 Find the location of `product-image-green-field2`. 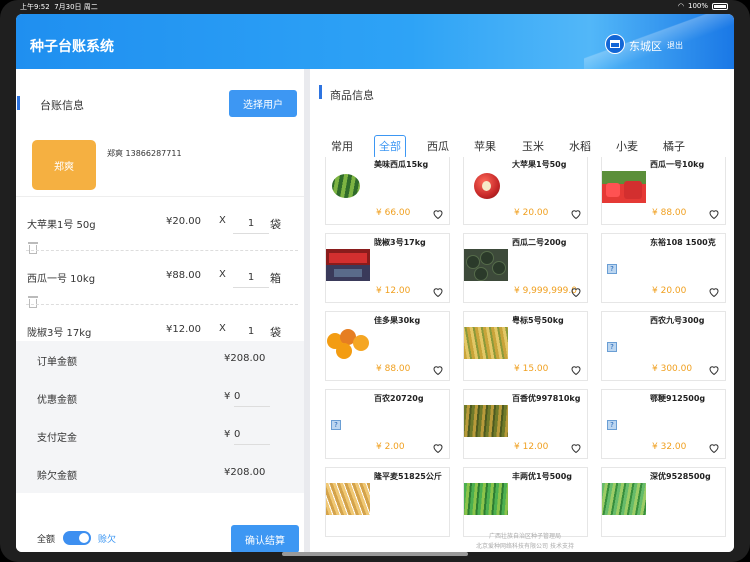

product-image-green-field2 is located at coordinates (624, 499).